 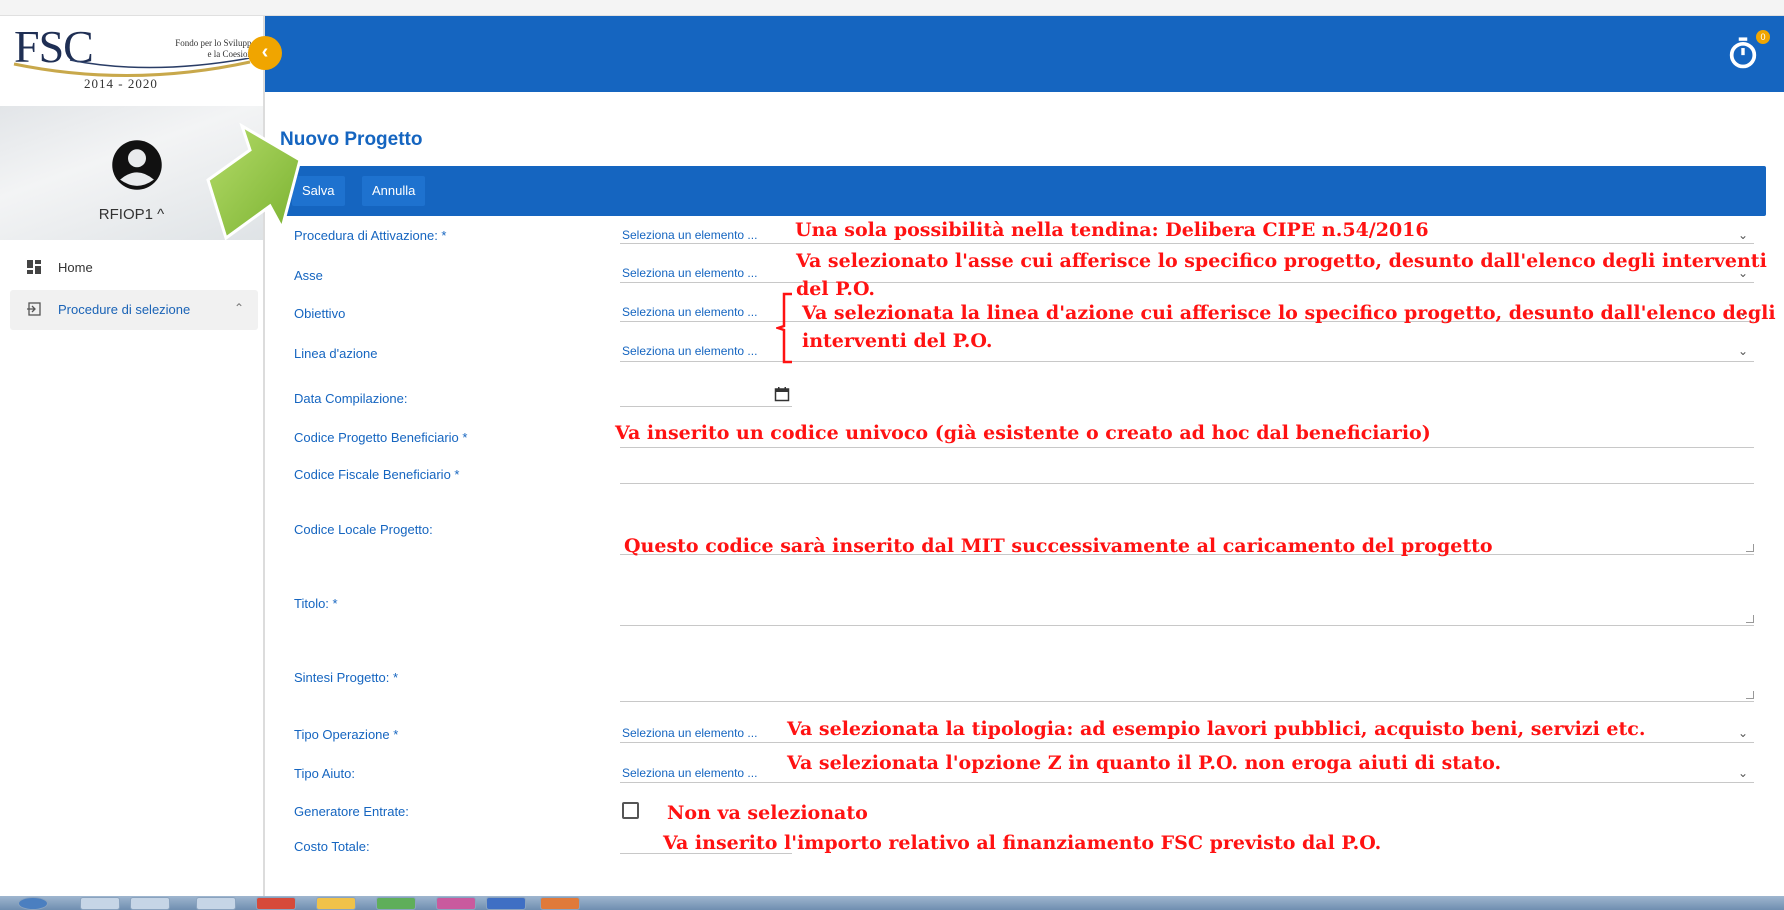 I want to click on annotation-asse-line2: del P.O., so click(x=836, y=289).